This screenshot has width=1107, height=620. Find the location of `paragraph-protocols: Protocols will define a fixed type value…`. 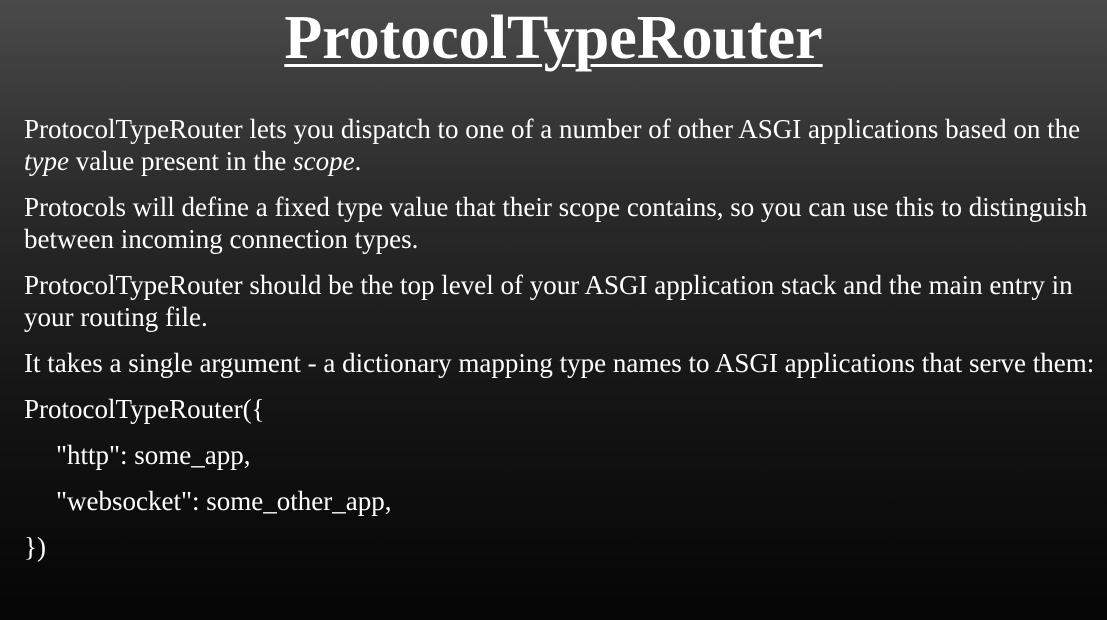

paragraph-protocols: Protocols will define a fixed type value… is located at coordinates (556, 223).